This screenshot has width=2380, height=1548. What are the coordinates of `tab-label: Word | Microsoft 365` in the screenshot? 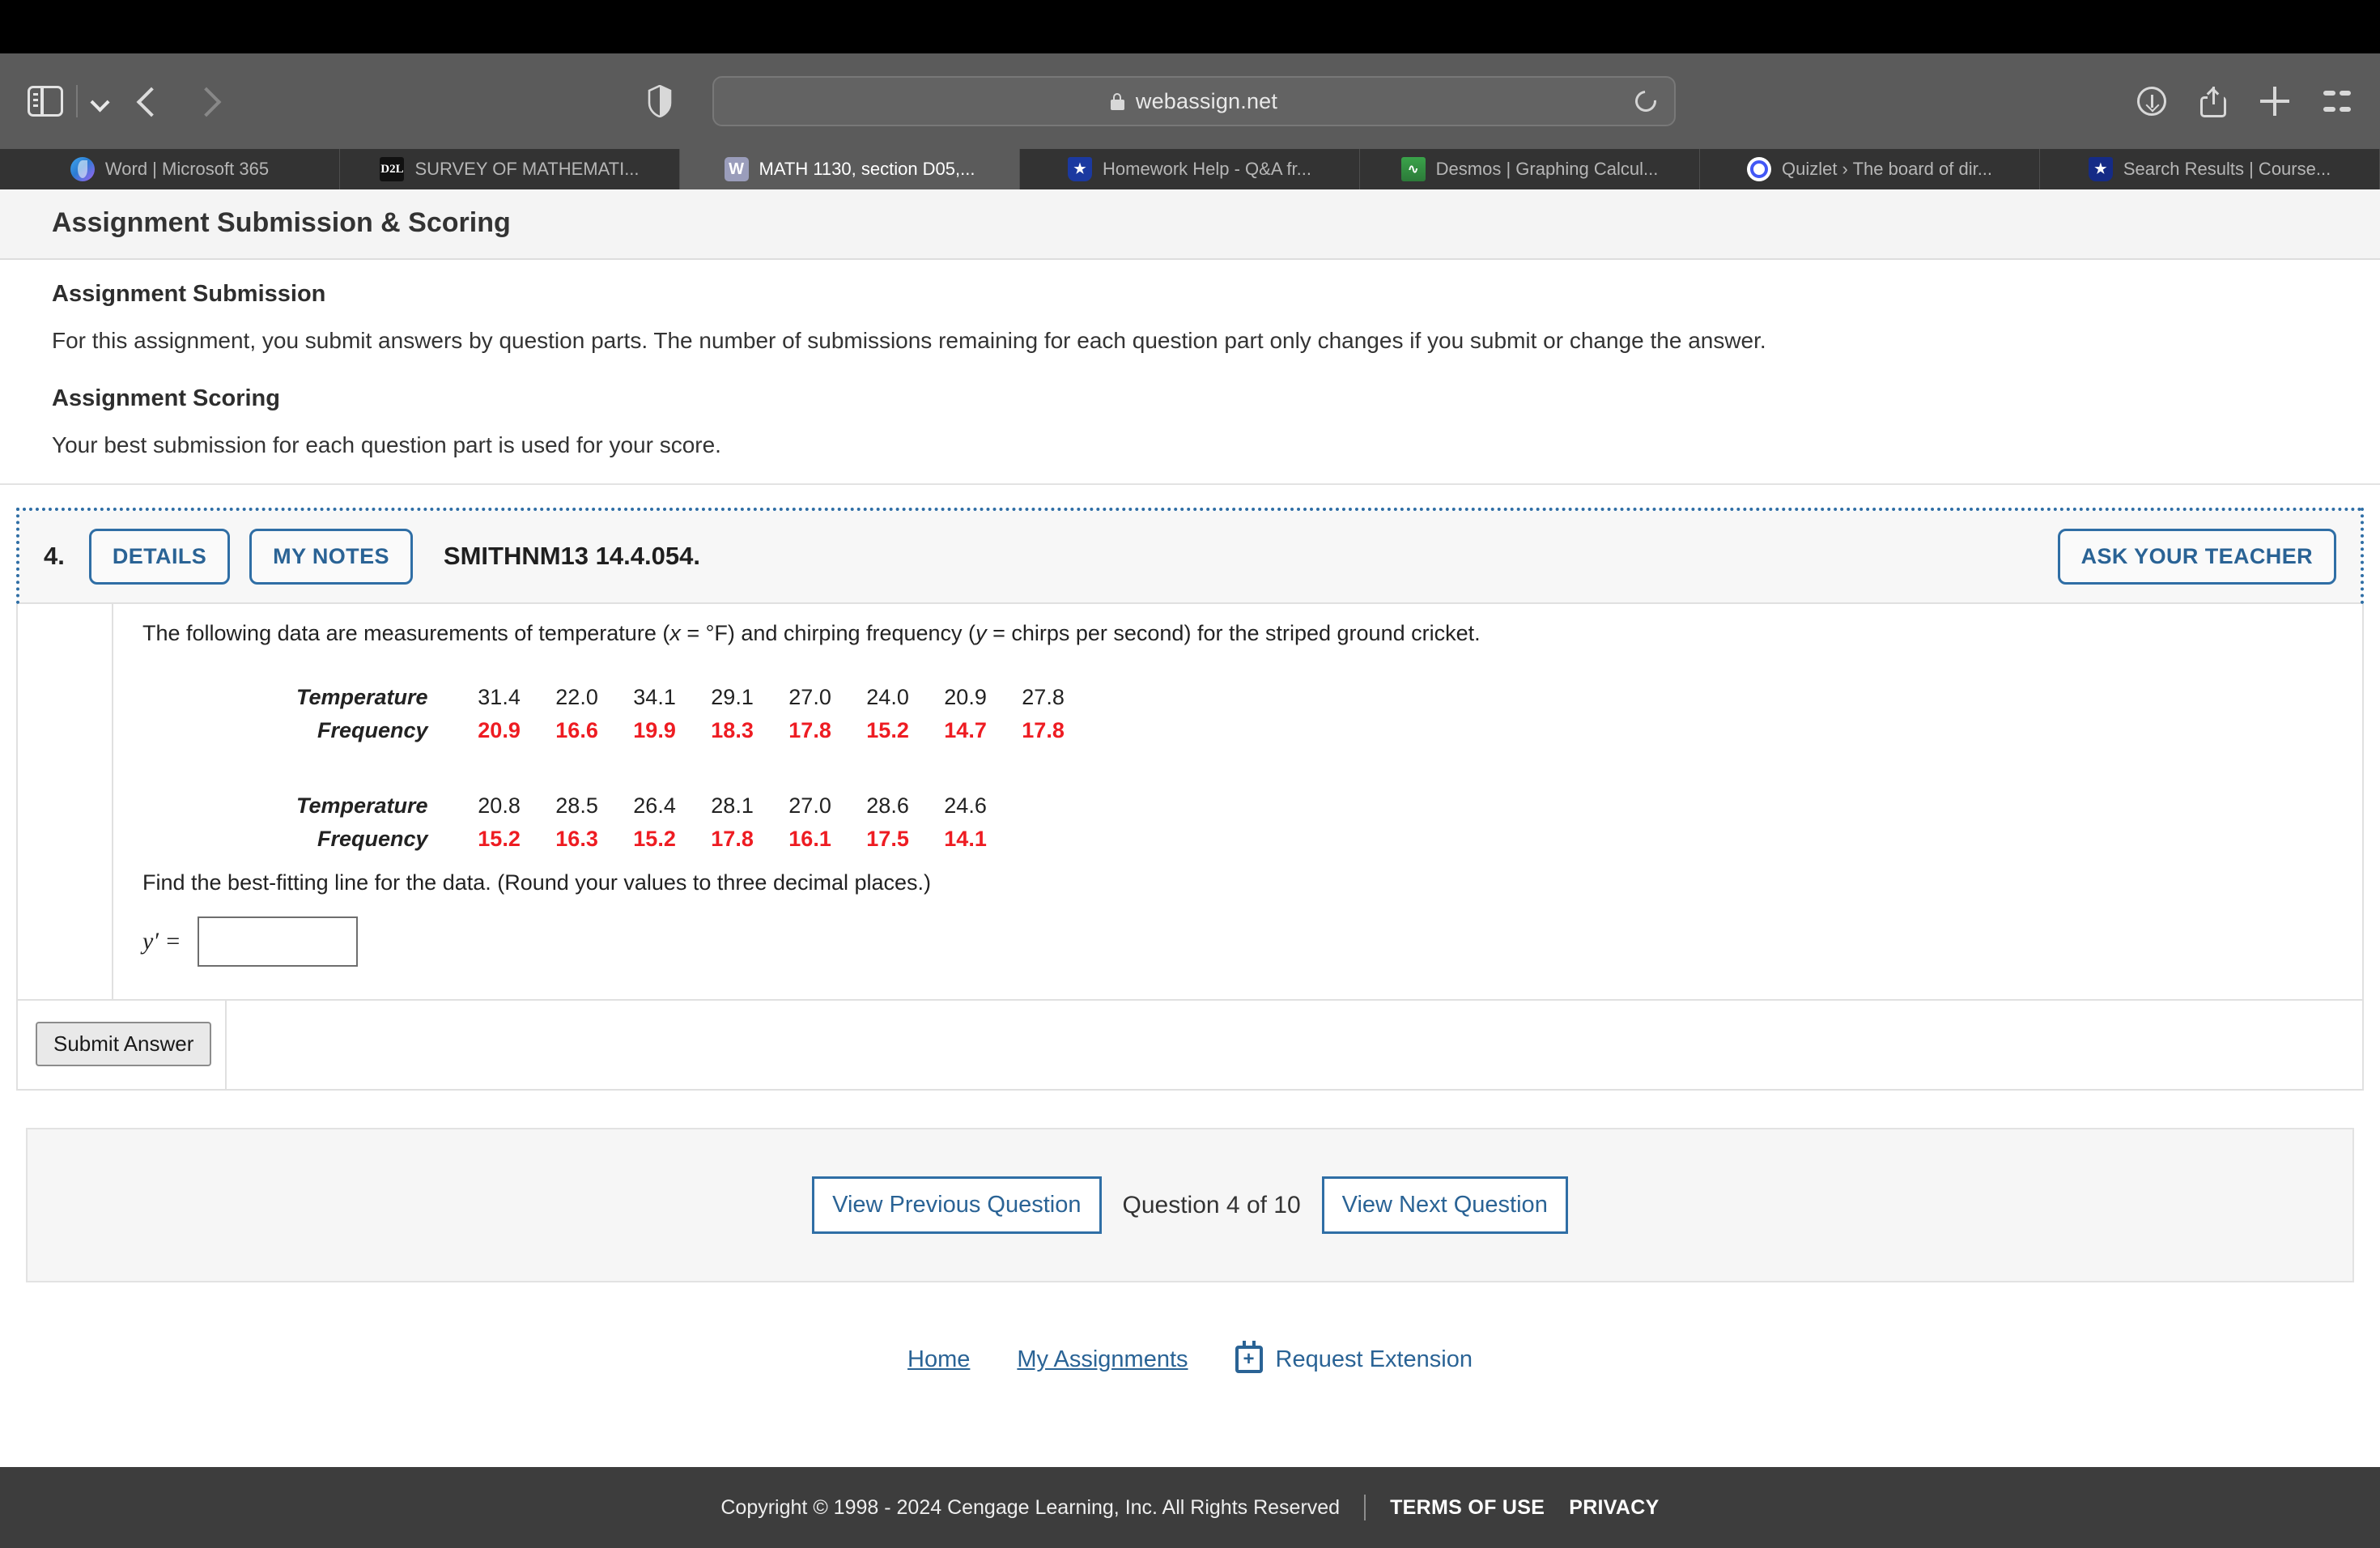 It's located at (187, 169).